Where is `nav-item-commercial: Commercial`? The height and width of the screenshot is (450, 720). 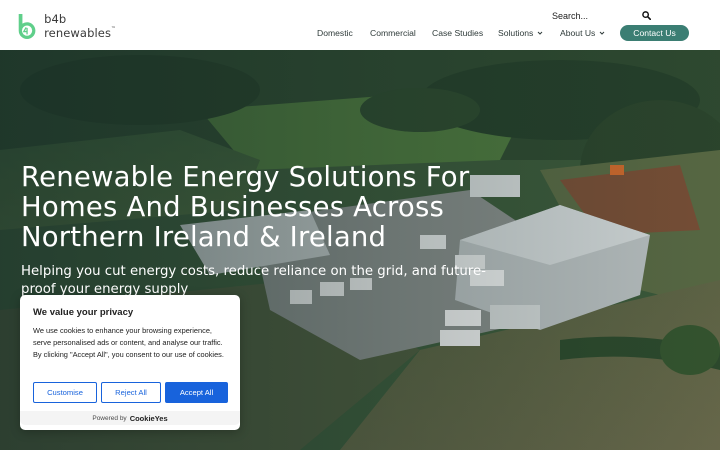
nav-item-commercial: Commercial is located at coordinates (393, 33).